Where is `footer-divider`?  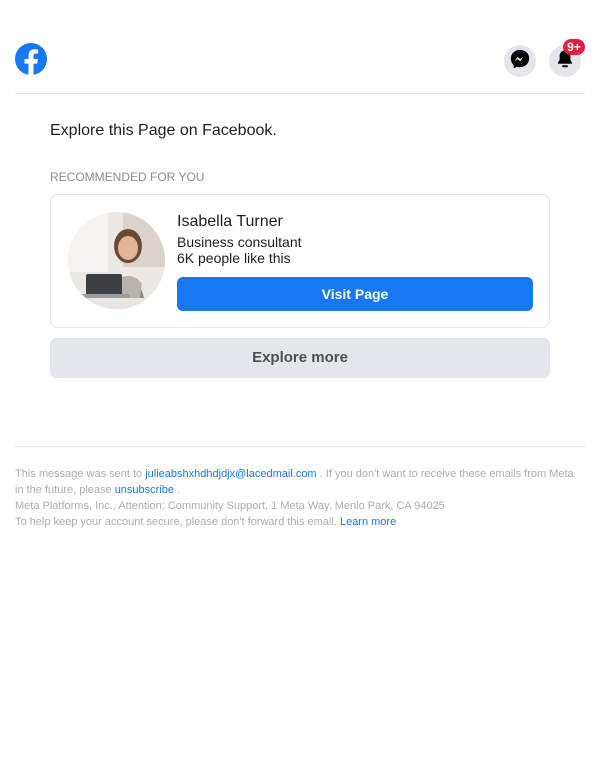
footer-divider is located at coordinates (300, 446).